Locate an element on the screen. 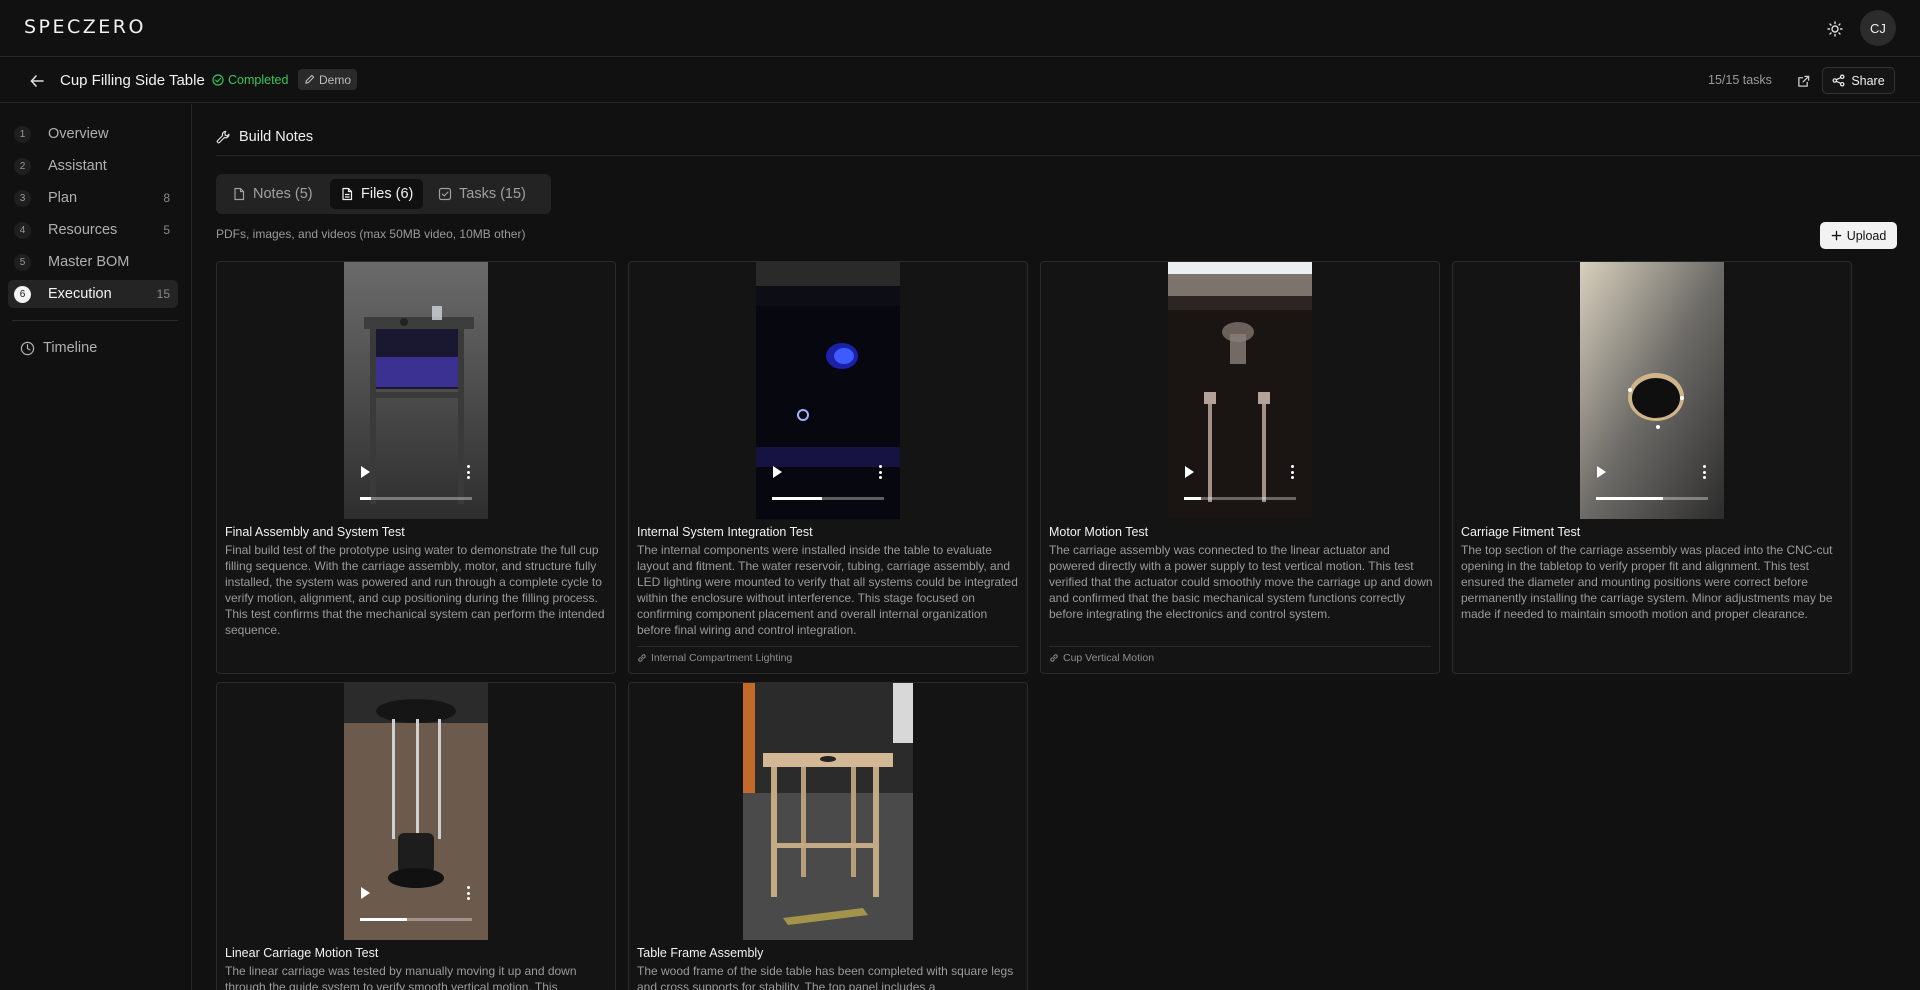 The image size is (1920, 990). theme-toggle-icon is located at coordinates (1835, 29).